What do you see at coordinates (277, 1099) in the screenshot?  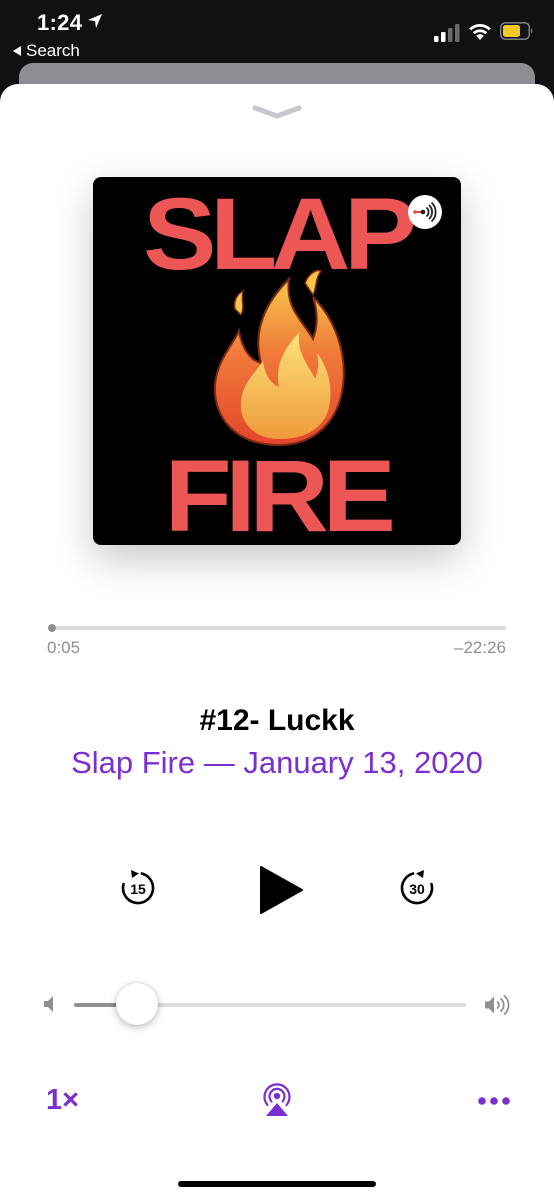 I see `airplay-icon` at bounding box center [277, 1099].